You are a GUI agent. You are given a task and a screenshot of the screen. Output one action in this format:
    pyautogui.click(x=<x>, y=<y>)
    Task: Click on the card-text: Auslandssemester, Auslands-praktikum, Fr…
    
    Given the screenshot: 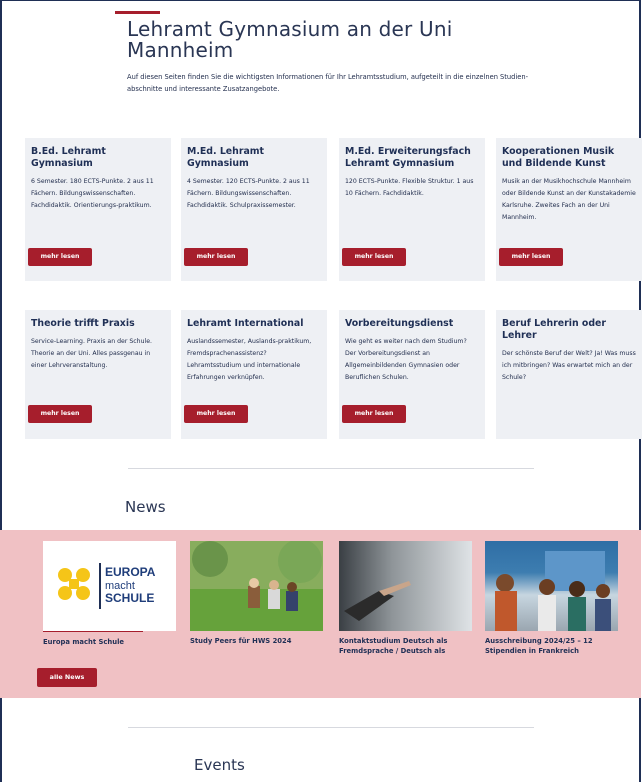 What is the action you would take?
    pyautogui.click(x=249, y=359)
    